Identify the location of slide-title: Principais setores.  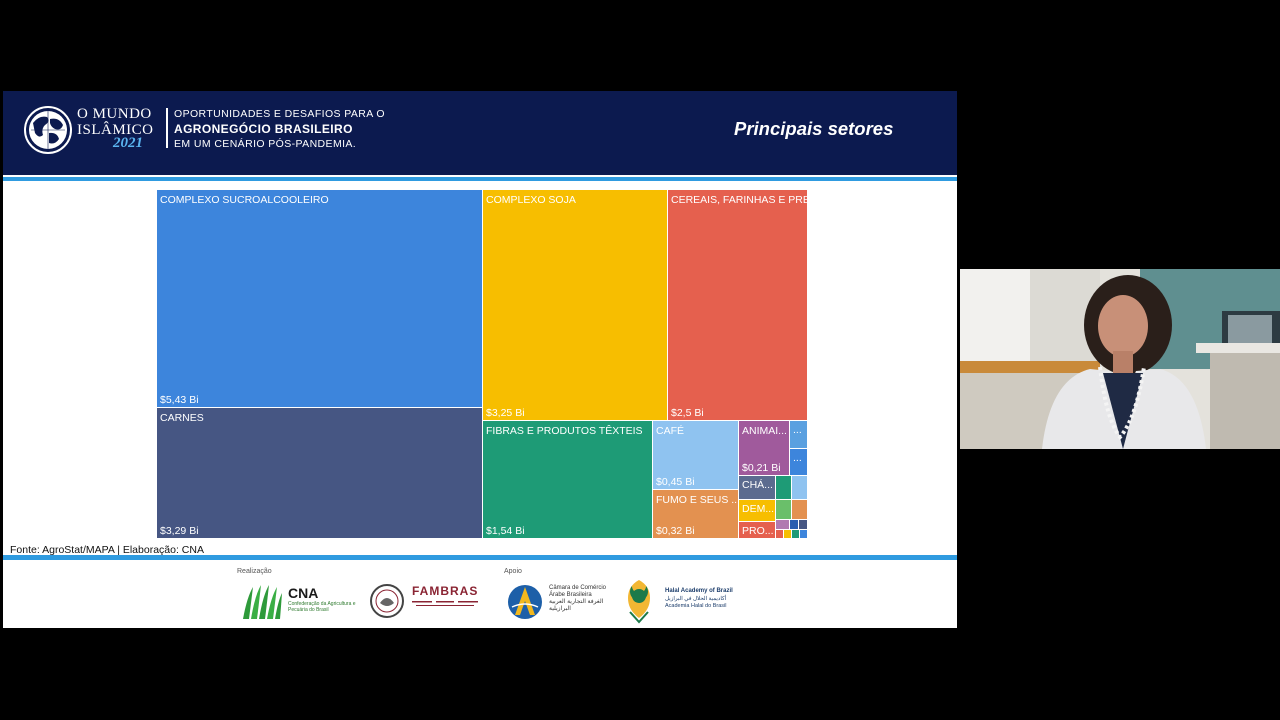
(814, 128).